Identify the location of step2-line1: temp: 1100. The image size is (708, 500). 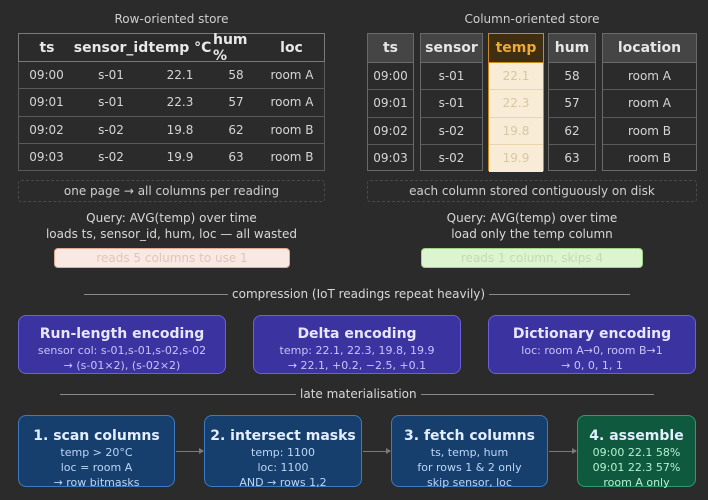
(283, 452).